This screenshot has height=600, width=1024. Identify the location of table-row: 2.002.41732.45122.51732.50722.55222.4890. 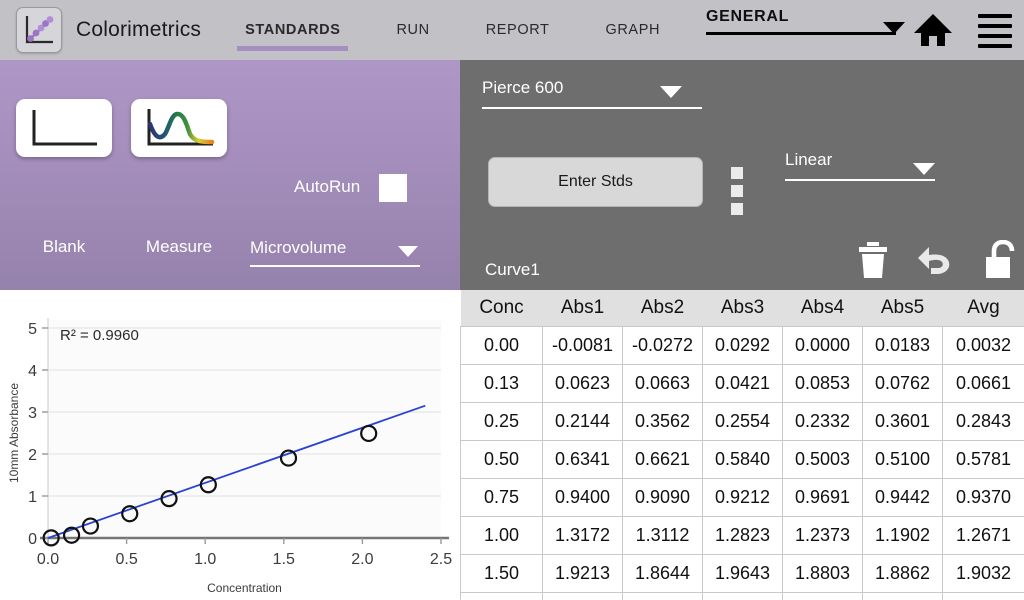
(742, 596).